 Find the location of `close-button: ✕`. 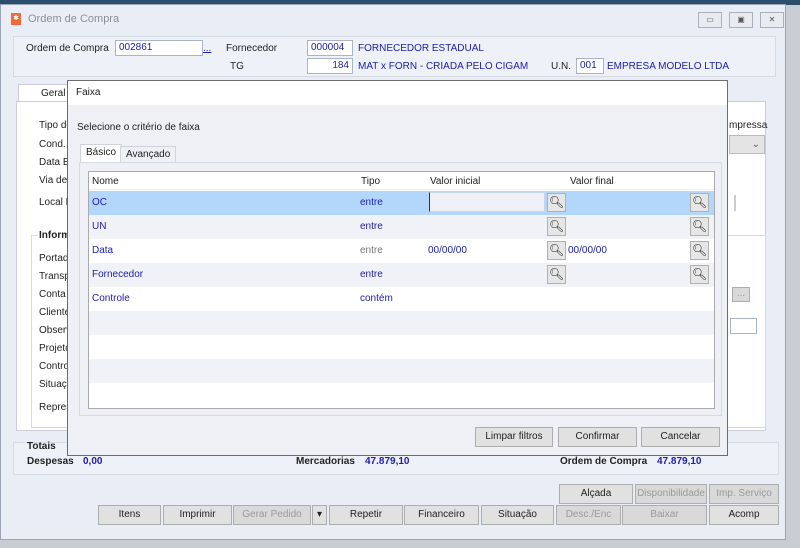

close-button: ✕ is located at coordinates (772, 20).